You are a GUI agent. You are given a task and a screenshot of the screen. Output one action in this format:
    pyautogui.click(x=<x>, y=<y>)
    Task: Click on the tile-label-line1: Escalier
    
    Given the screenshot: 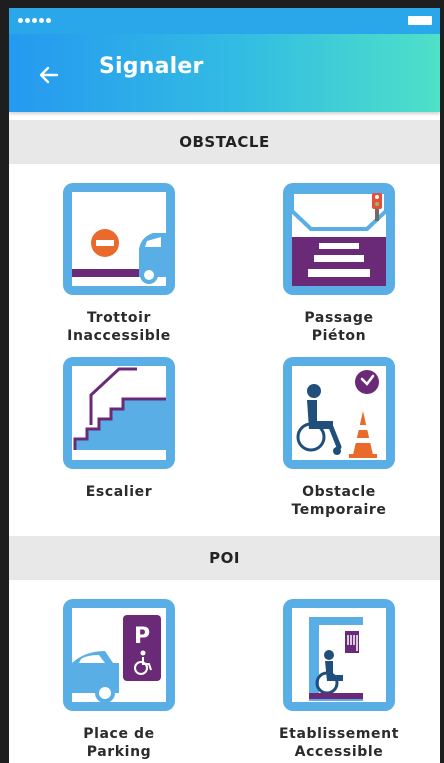 What is the action you would take?
    pyautogui.click(x=119, y=492)
    